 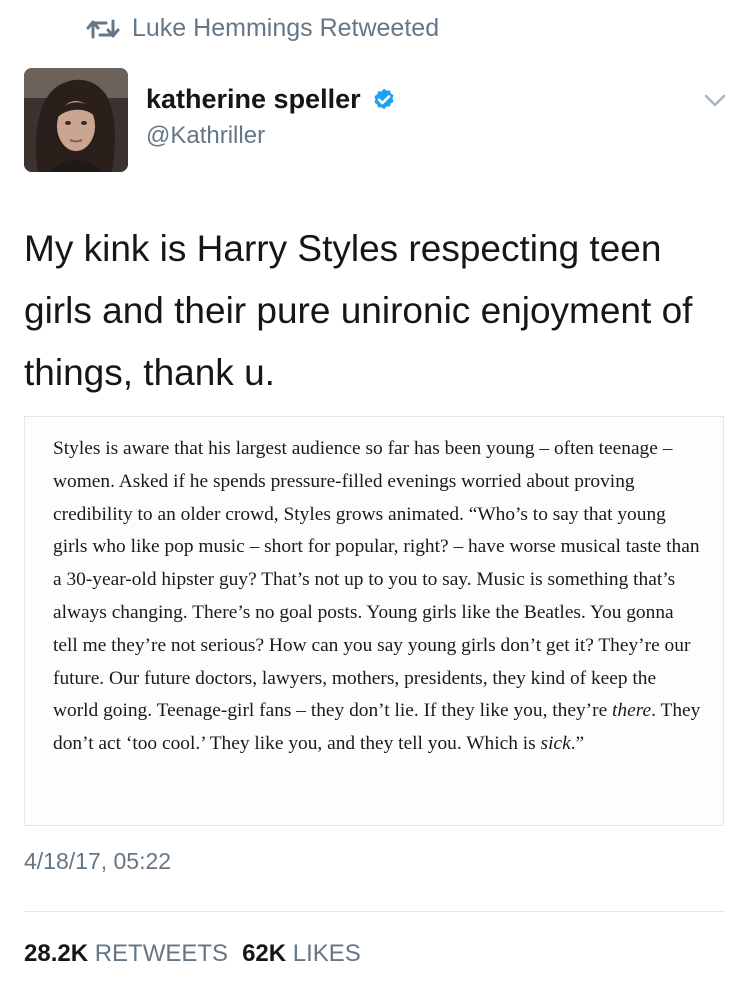 I want to click on tweet-stats: 28.2K RETWEETS 62K LIKES, so click(x=192, y=954).